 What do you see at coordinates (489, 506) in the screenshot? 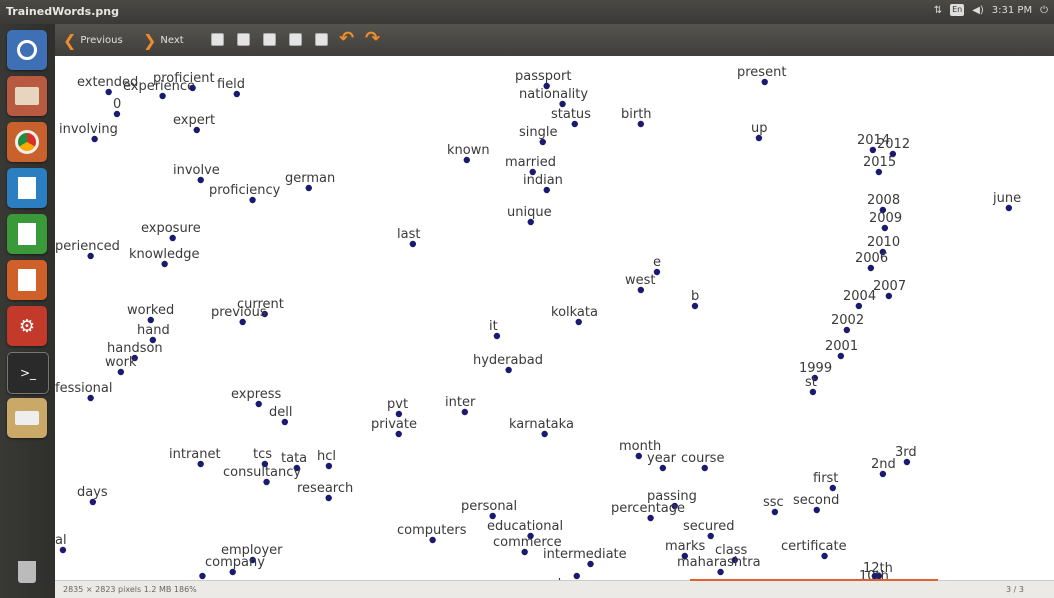
I see `word-label: personal` at bounding box center [489, 506].